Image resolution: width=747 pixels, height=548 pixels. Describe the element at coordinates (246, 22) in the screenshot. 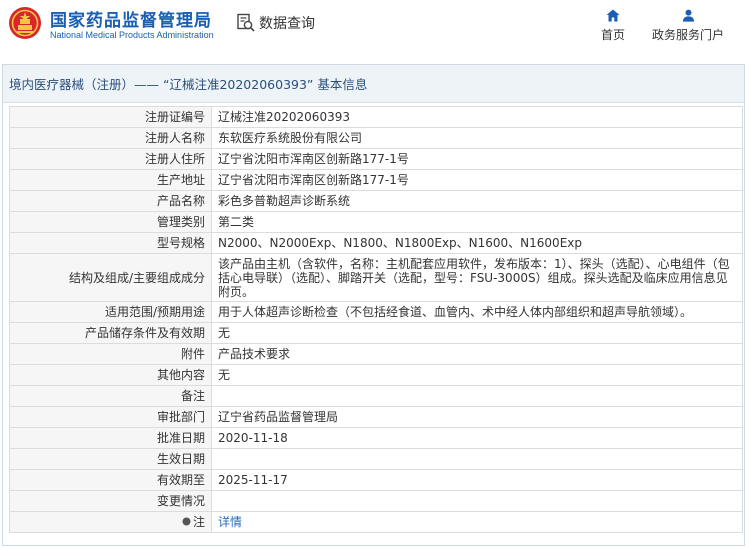

I see `search-document-icon` at that location.